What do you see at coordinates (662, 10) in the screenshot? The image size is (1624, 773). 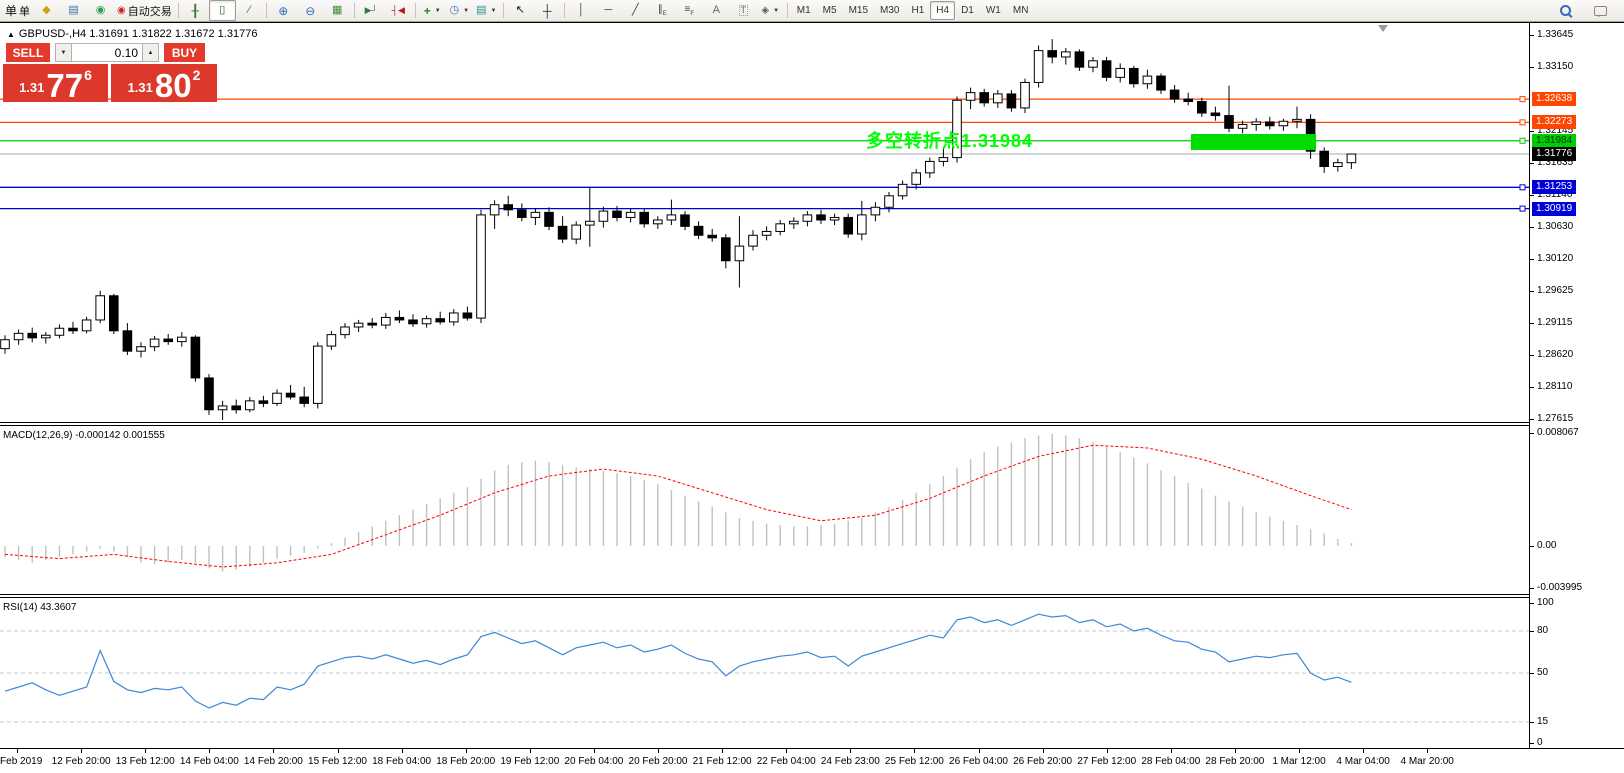 I see `channel-button: ∥E` at bounding box center [662, 10].